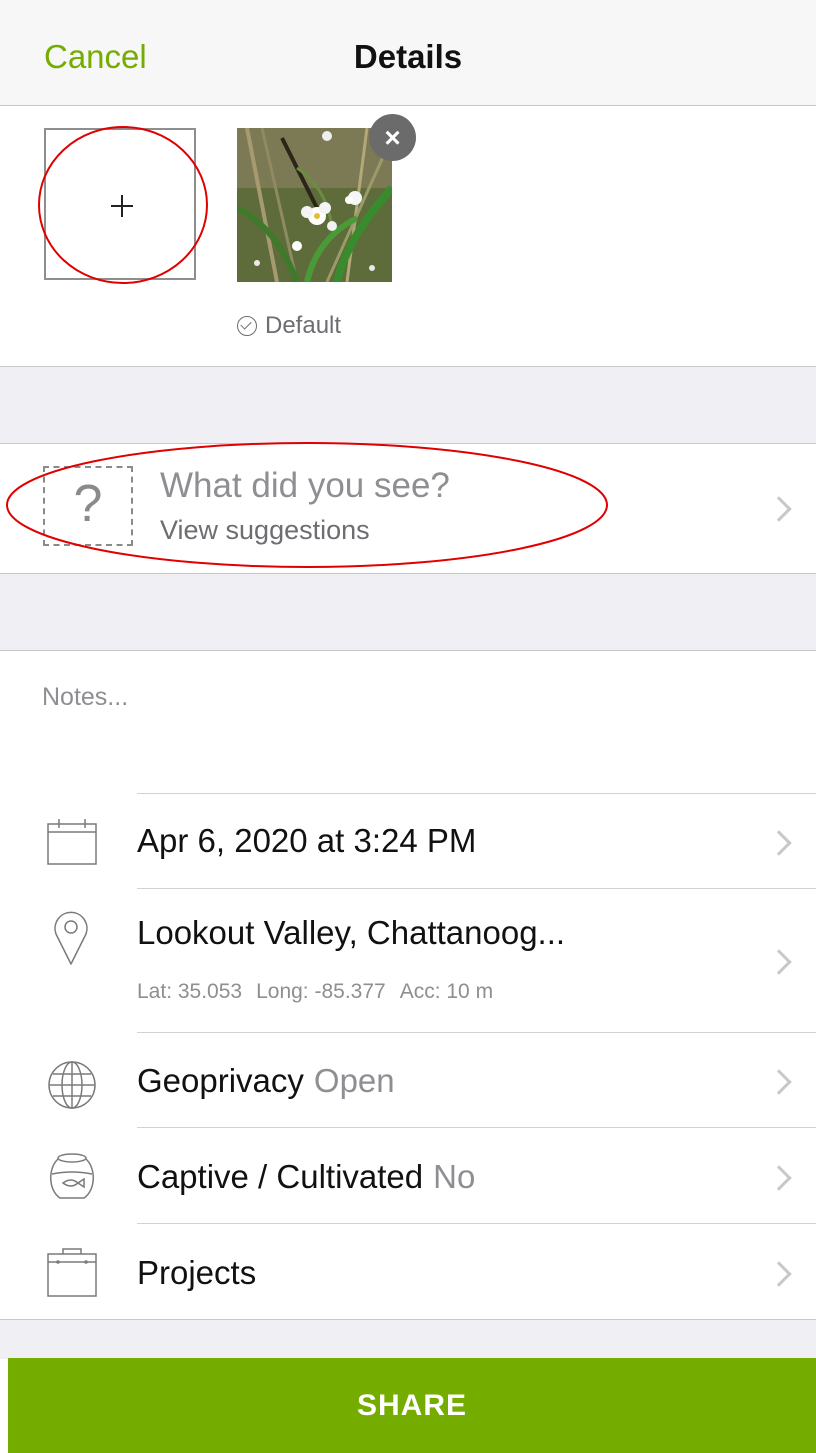 Image resolution: width=816 pixels, height=1453 pixels. I want to click on captive-cultivated-row: Captive / Cultivated No, so click(306, 1177).